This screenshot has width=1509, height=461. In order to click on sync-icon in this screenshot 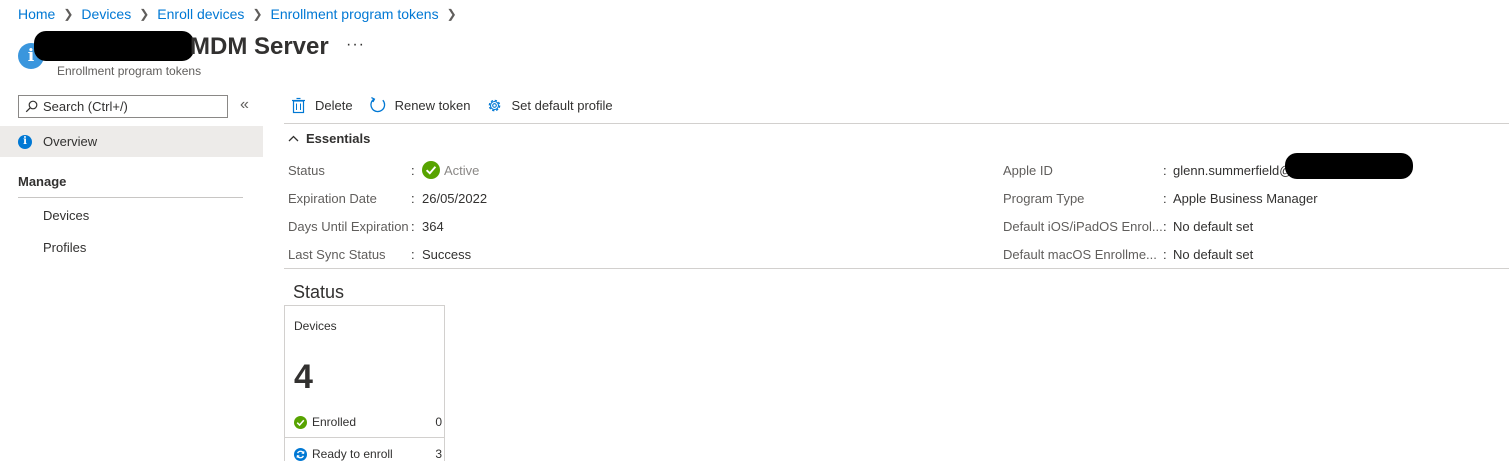, I will do `click(300, 454)`.